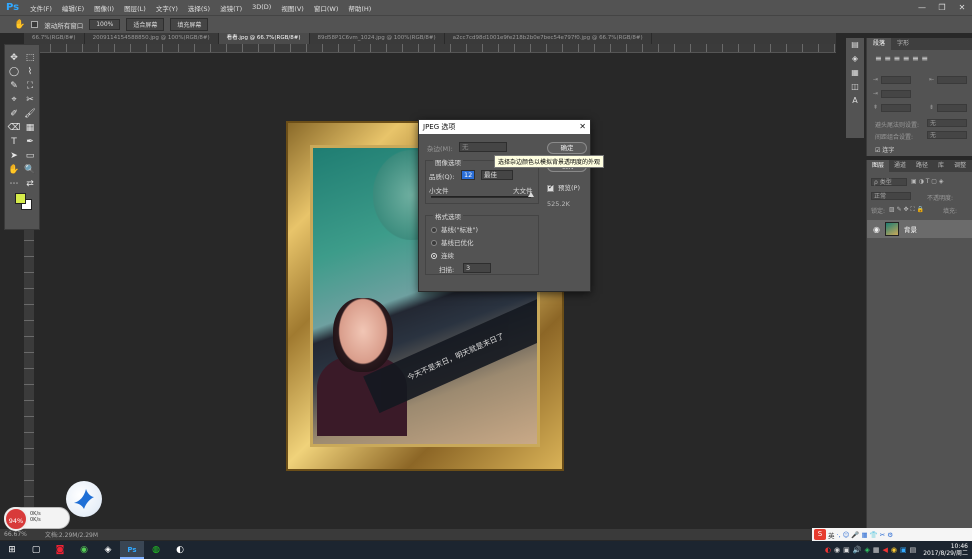  What do you see at coordinates (30, 128) in the screenshot?
I see `gradient-tool-icon: ▦` at bounding box center [30, 128].